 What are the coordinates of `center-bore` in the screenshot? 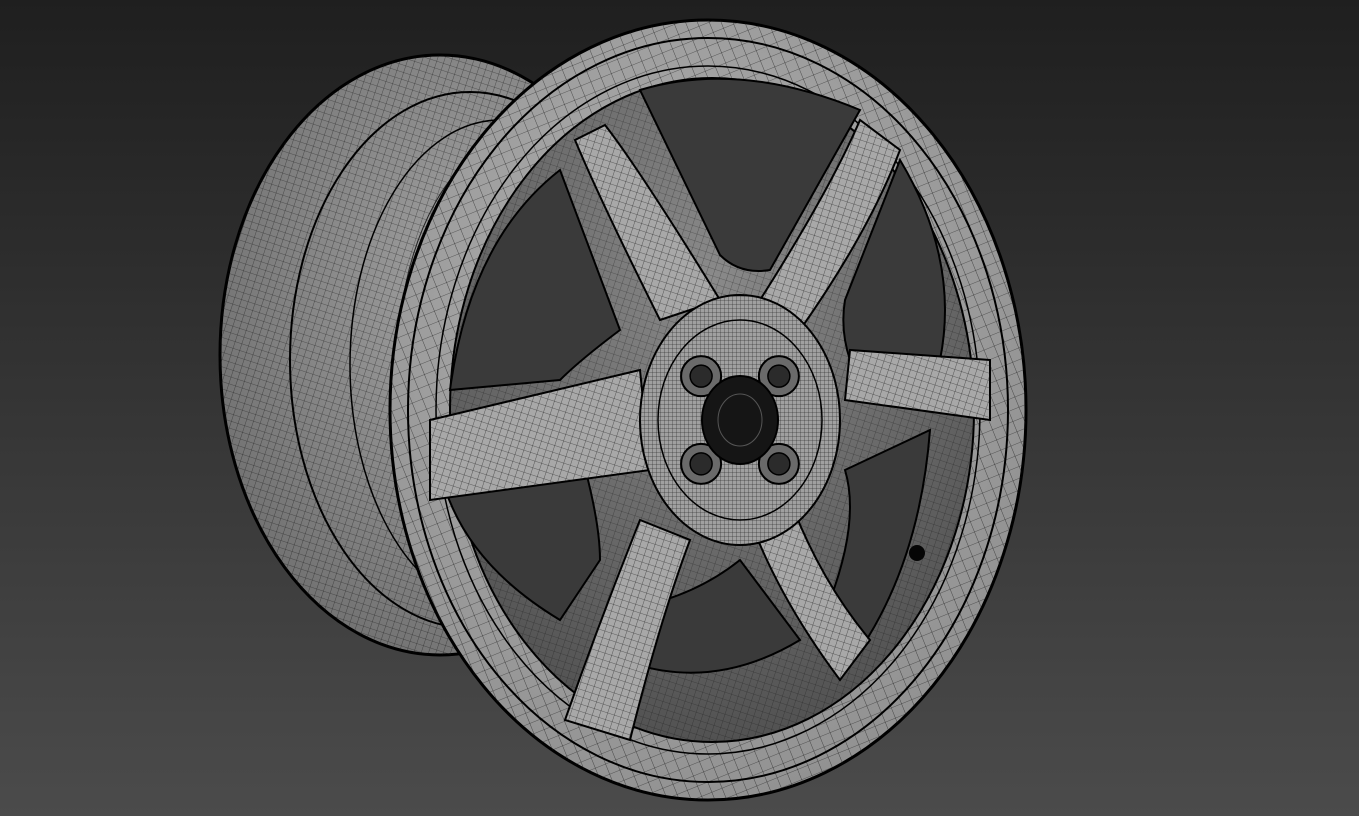 It's located at (740, 420).